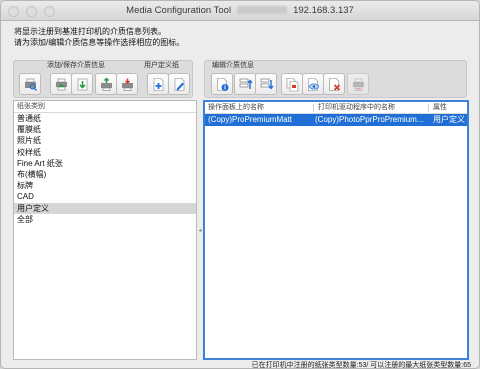 The height and width of the screenshot is (369, 480). I want to click on list-item: 标牌, so click(105, 185).